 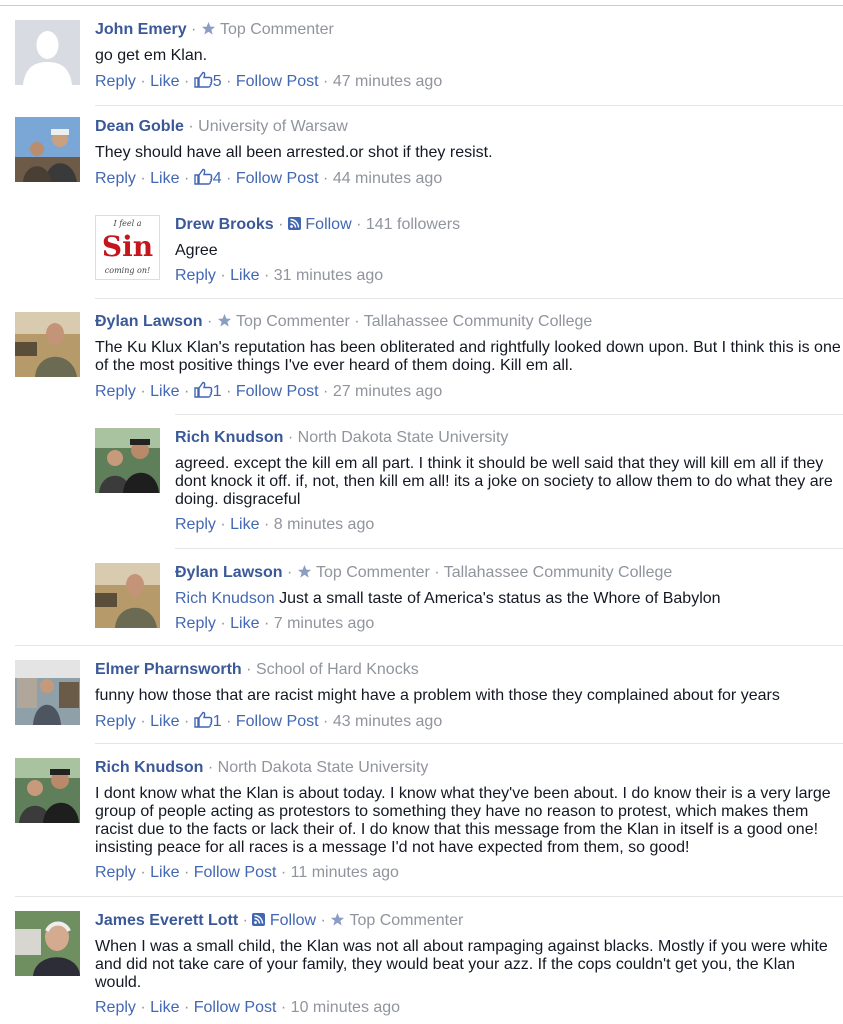 I want to click on timestamp: 43 minutes ago, so click(x=387, y=721).